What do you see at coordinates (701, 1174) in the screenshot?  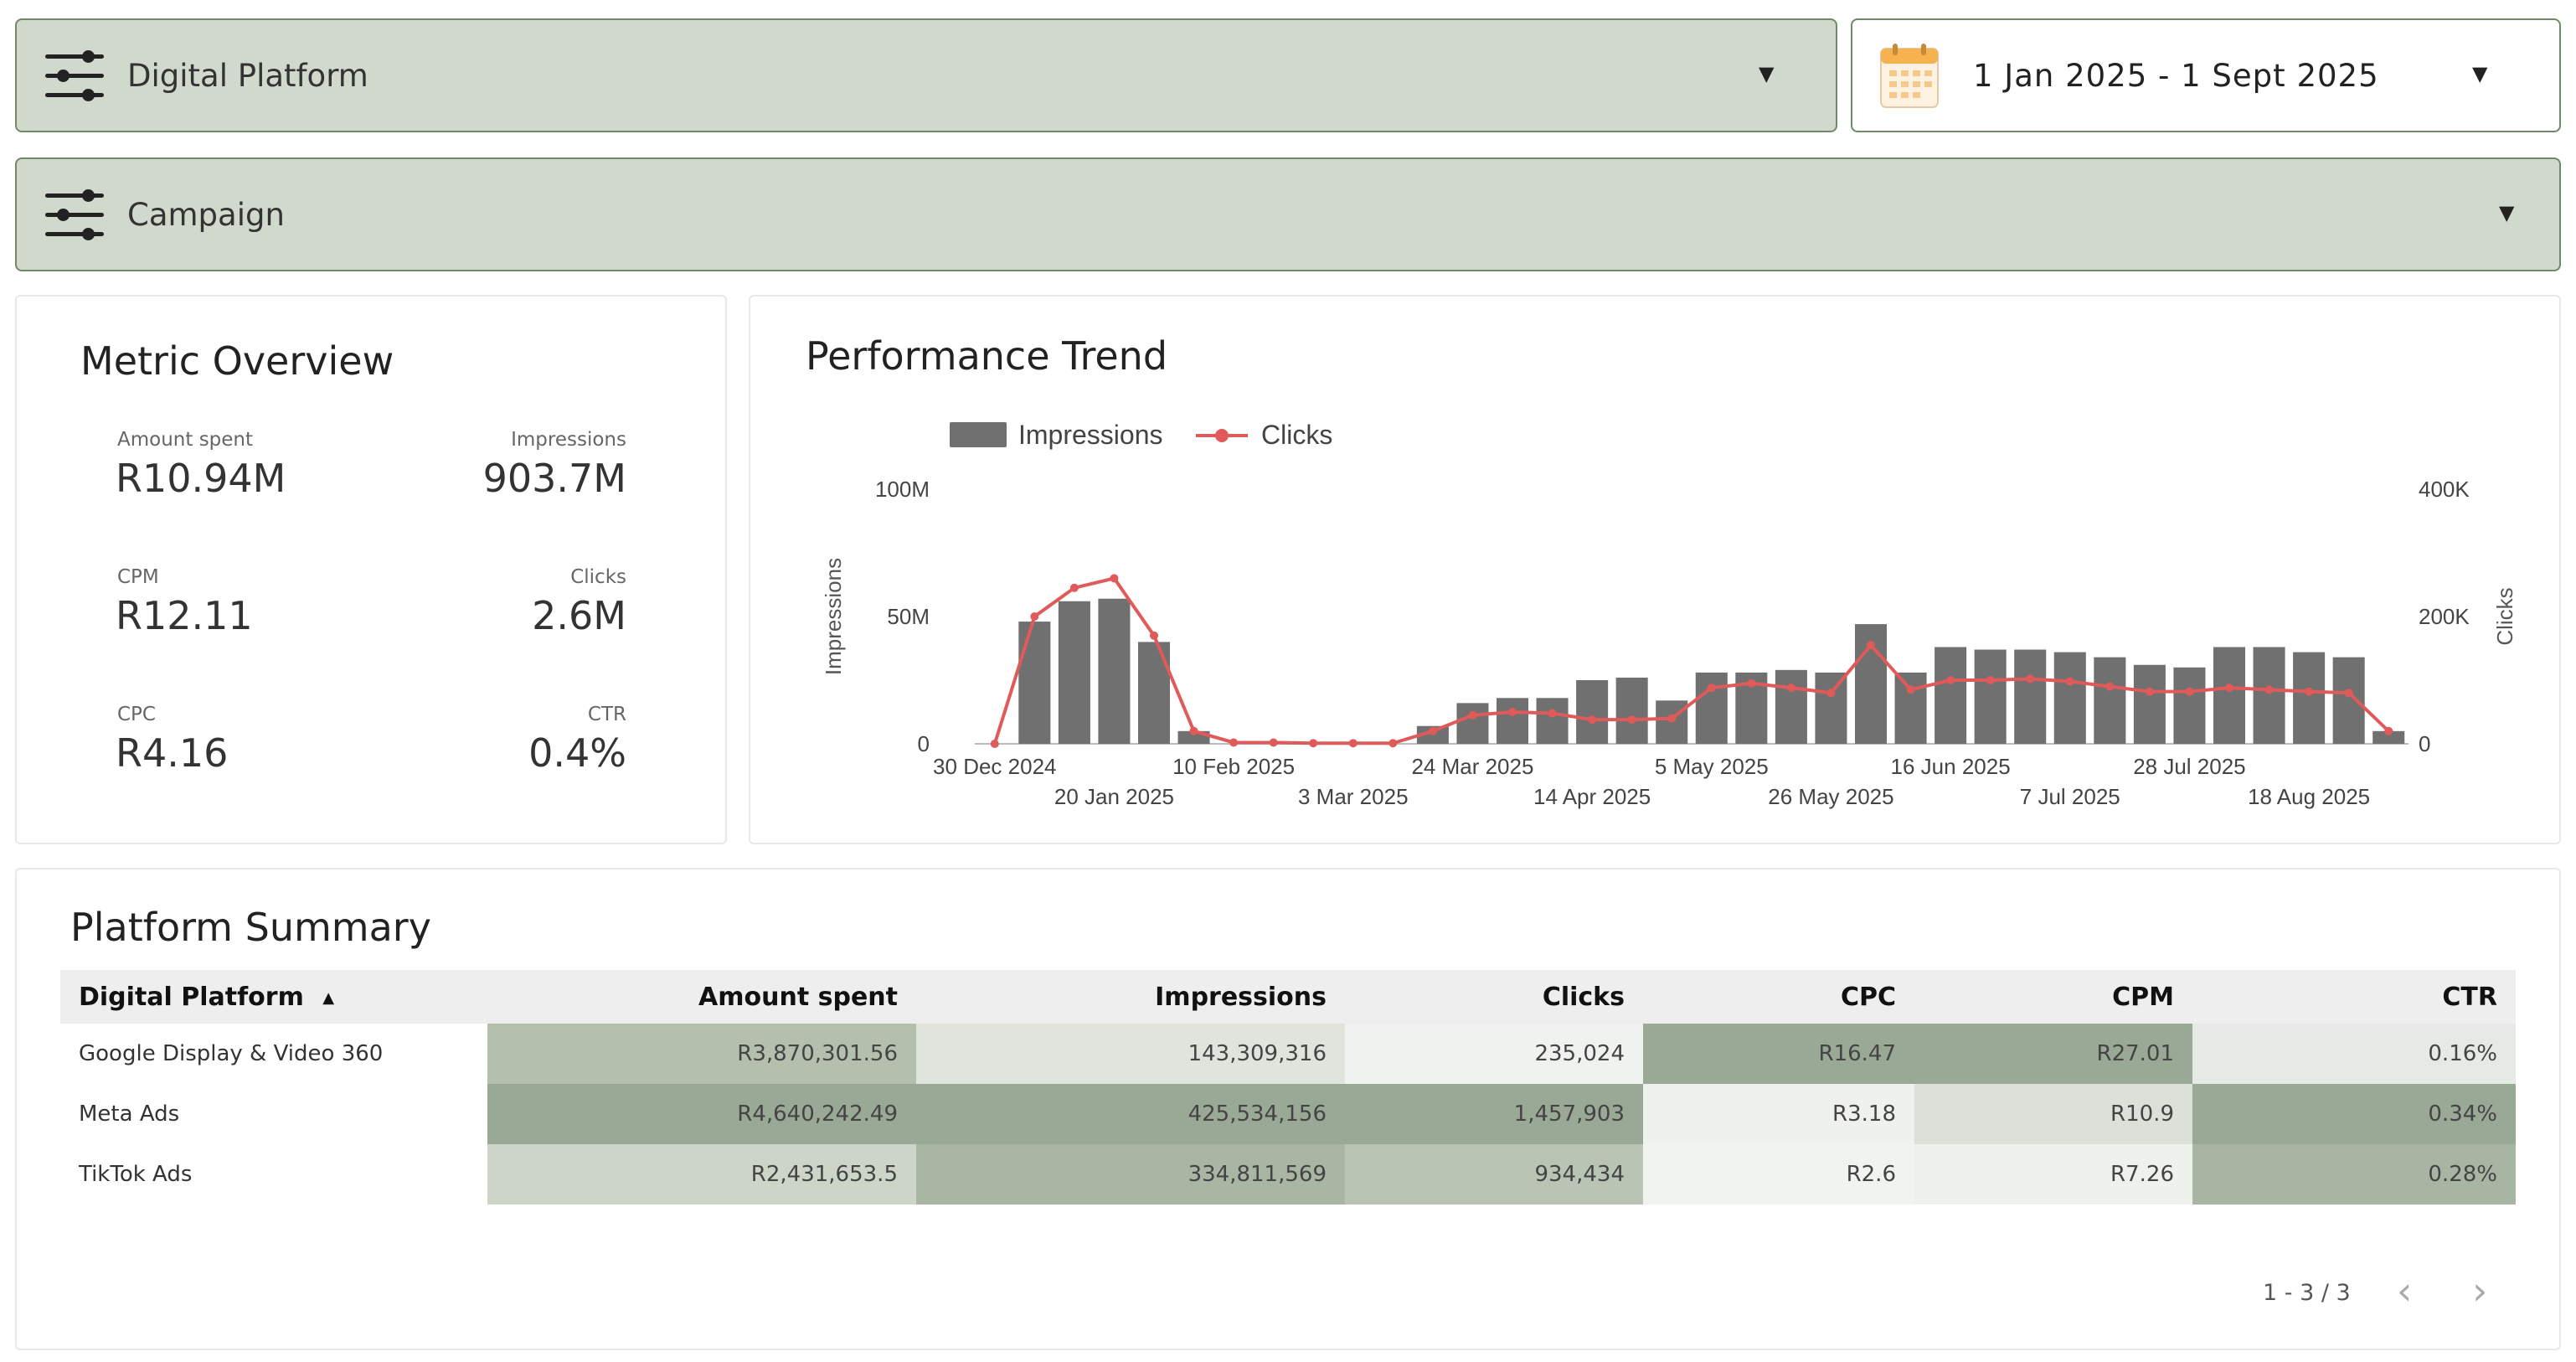 I see `cell-amount-spent: R2,431,653.5` at bounding box center [701, 1174].